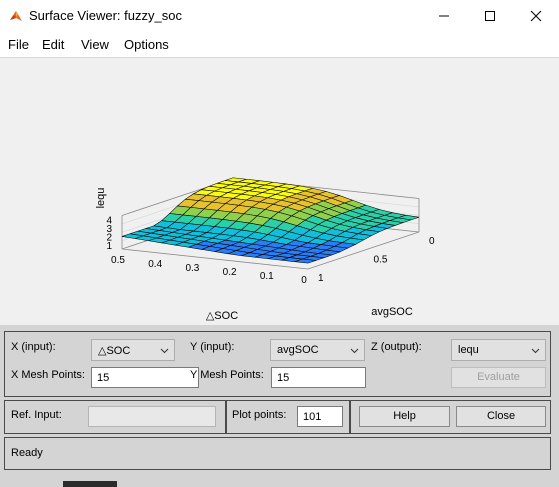 The width and height of the screenshot is (559, 487). What do you see at coordinates (318, 377) in the screenshot?
I see `y-mesh-input: 15` at bounding box center [318, 377].